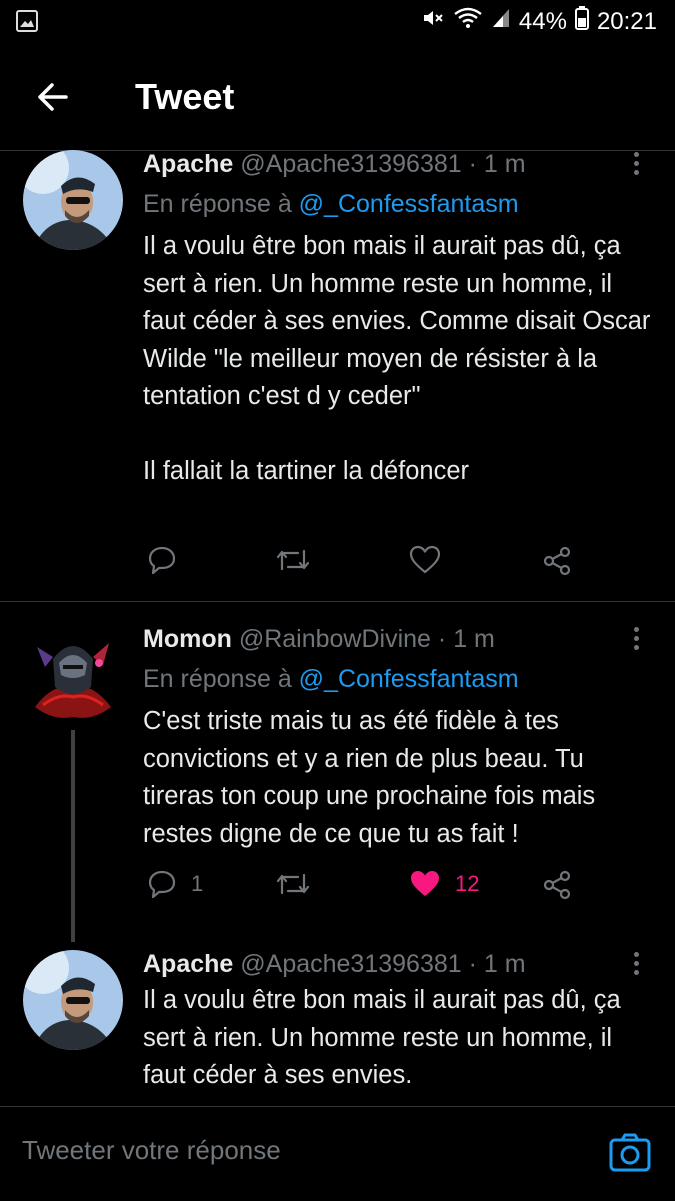 The image size is (675, 1201). Describe the element at coordinates (501, 21) in the screenshot. I see `signal-icon` at that location.